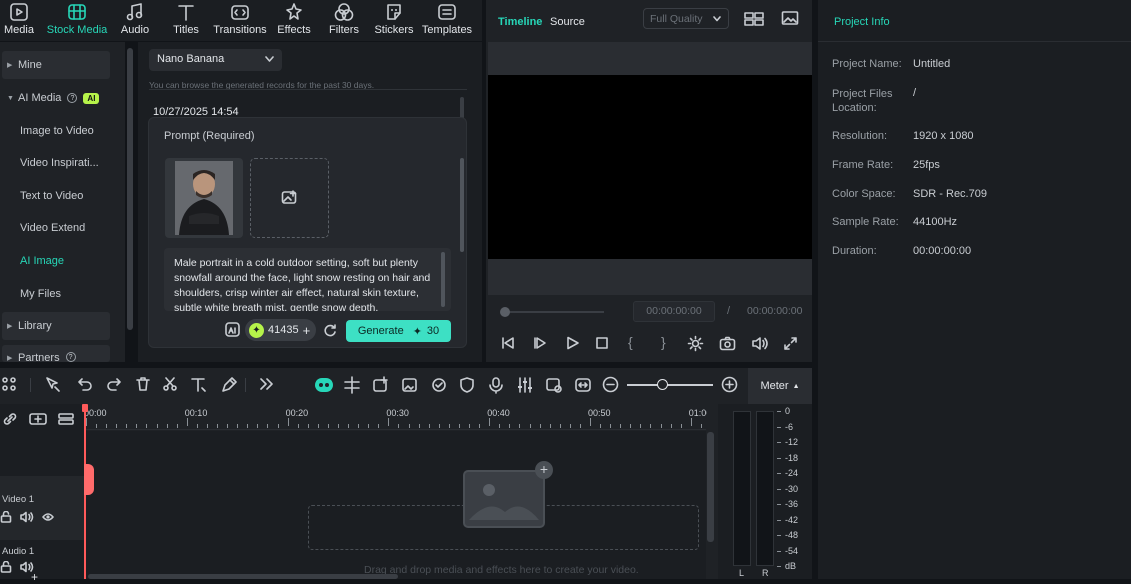 Image resolution: width=1131 pixels, height=584 pixels. What do you see at coordinates (729, 384) in the screenshot?
I see `zoom-in-icon` at bounding box center [729, 384].